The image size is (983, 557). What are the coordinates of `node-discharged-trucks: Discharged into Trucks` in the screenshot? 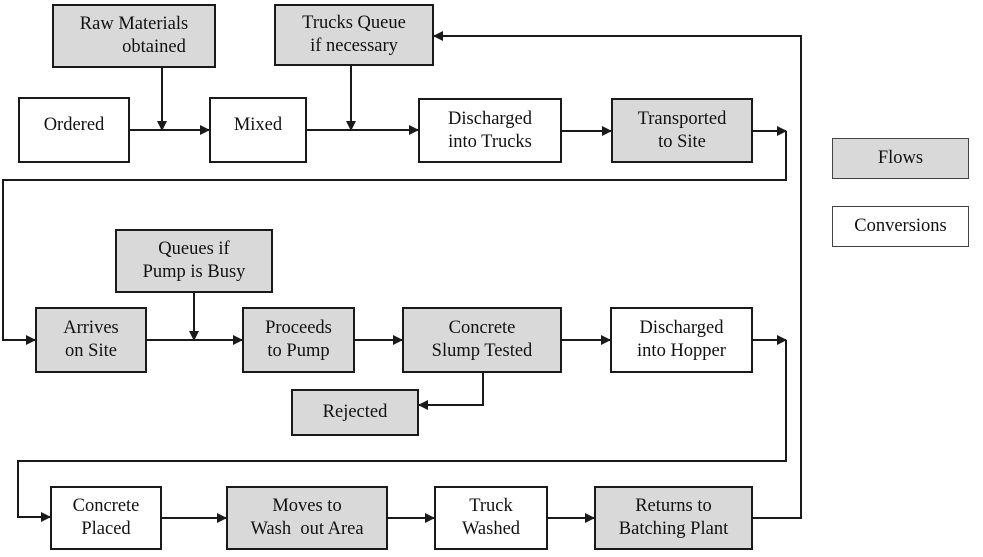 It's located at (490, 130).